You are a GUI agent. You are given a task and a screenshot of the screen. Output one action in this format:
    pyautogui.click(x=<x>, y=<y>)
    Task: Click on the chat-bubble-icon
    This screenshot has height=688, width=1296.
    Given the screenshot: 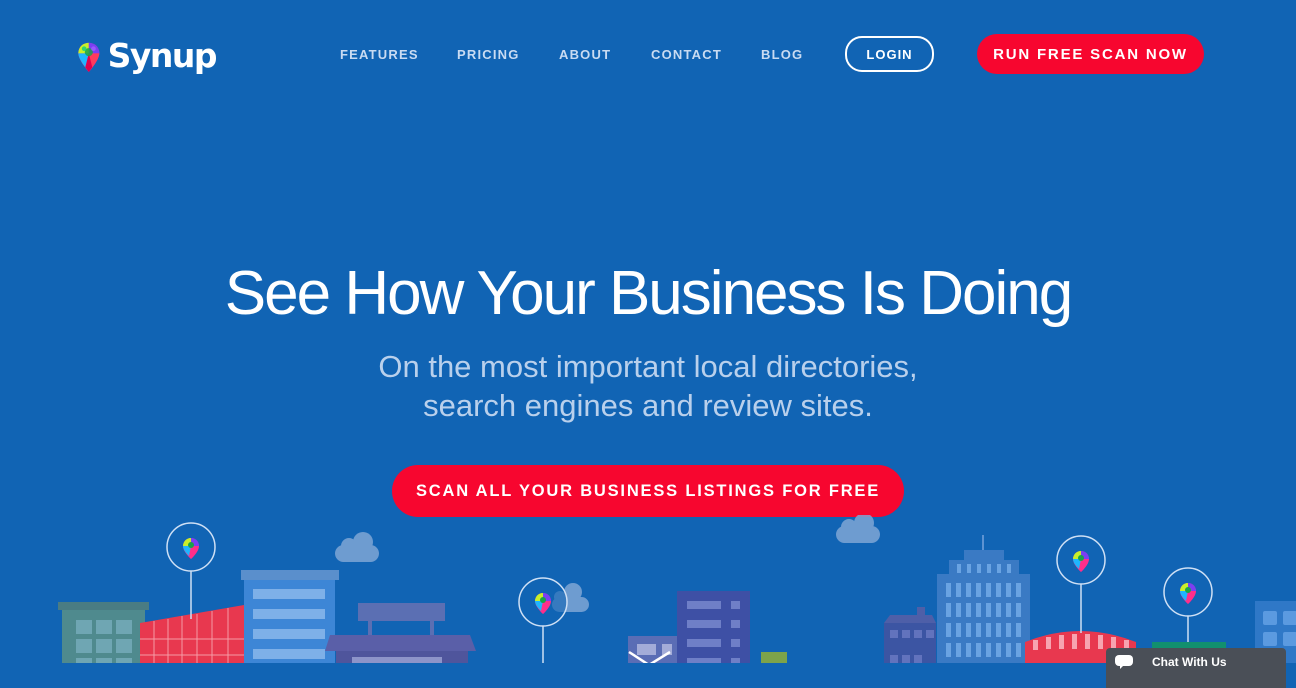 What is the action you would take?
    pyautogui.click(x=1124, y=659)
    